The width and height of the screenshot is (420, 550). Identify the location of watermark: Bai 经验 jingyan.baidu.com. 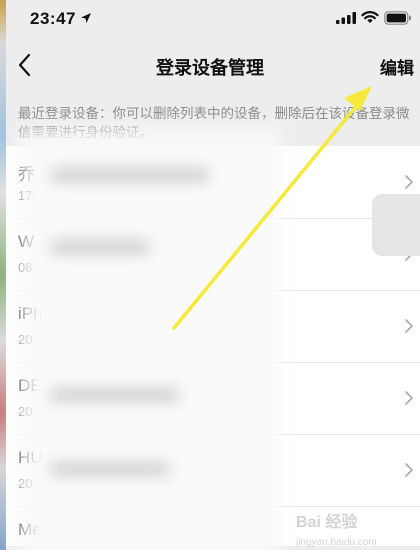
(336, 529).